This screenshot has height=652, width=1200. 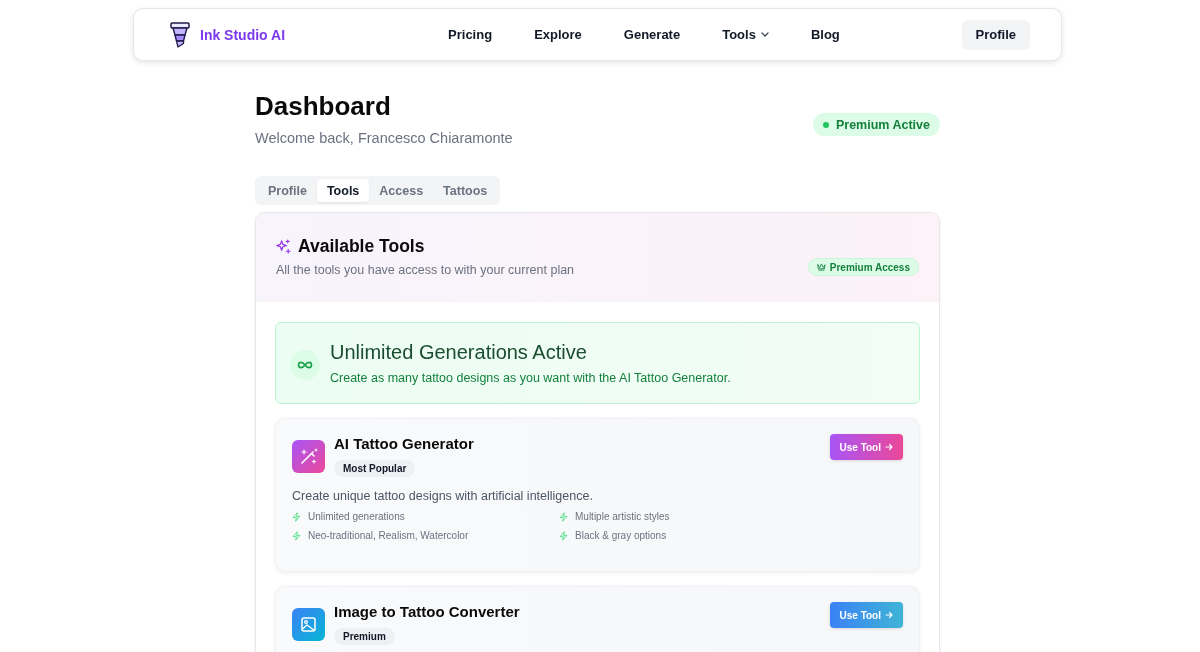 What do you see at coordinates (825, 124) in the screenshot?
I see `status-dot-icon` at bounding box center [825, 124].